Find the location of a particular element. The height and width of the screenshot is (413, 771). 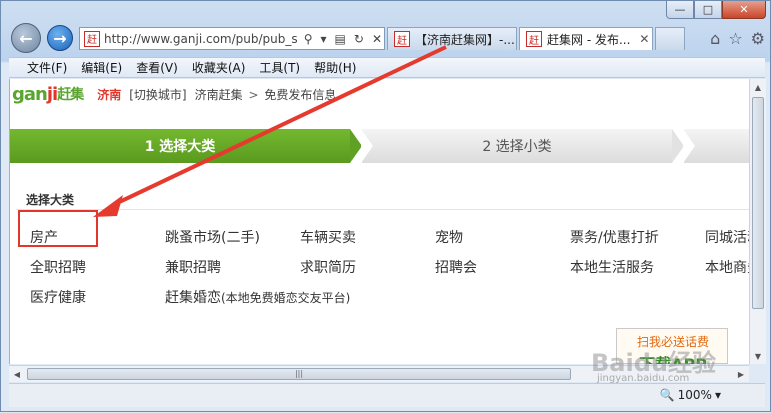

category-dating-label: 赶集婚恋 is located at coordinates (193, 298).